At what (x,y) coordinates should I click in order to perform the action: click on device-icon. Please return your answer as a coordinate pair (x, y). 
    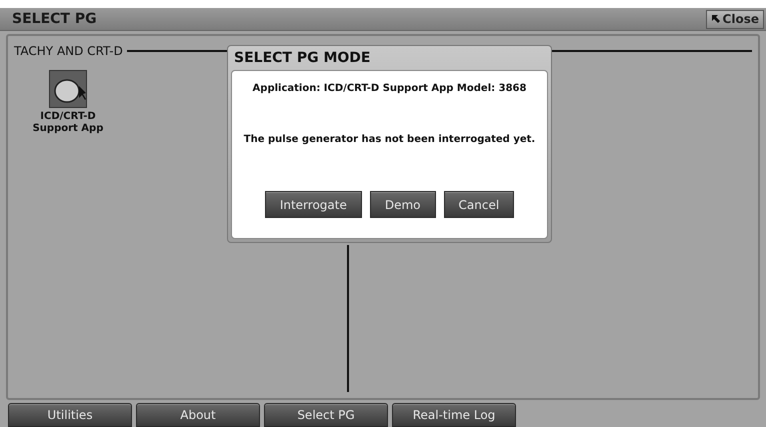
    Looking at the image, I should click on (68, 89).